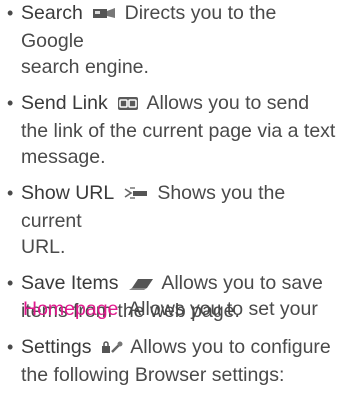 The image size is (343, 394). What do you see at coordinates (63, 157) in the screenshot?
I see `item-desc-line: message.` at bounding box center [63, 157].